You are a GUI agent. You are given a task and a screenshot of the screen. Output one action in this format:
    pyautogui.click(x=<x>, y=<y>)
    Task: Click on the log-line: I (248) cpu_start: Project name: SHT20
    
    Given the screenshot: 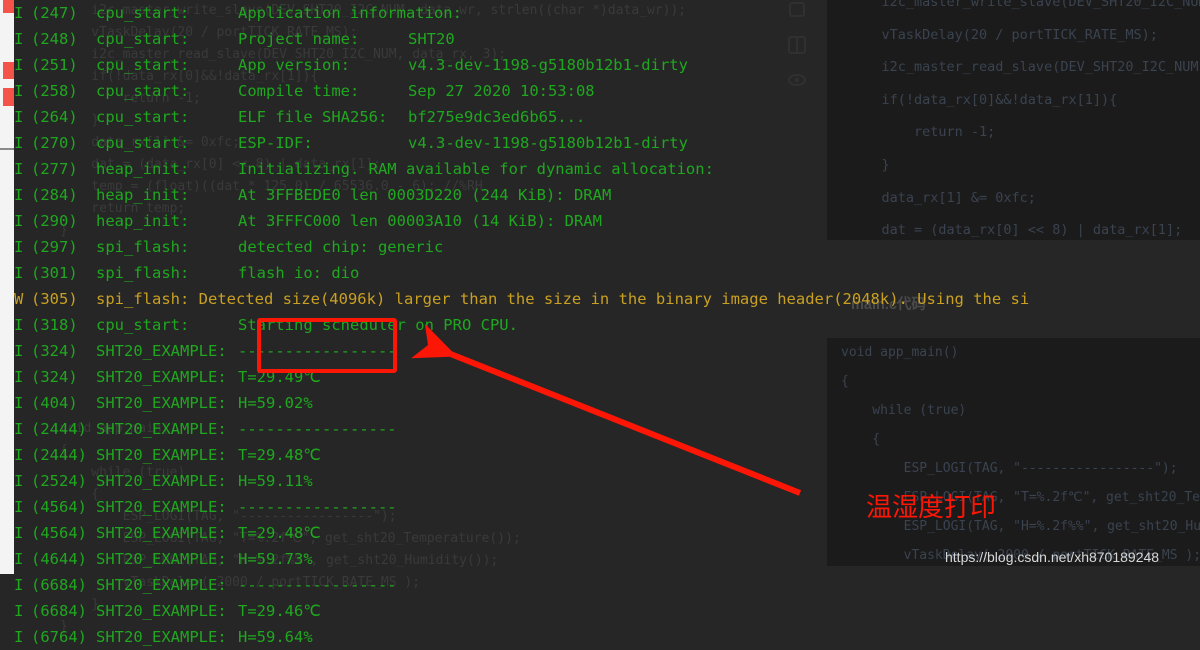 What is the action you would take?
    pyautogui.click(x=521, y=39)
    